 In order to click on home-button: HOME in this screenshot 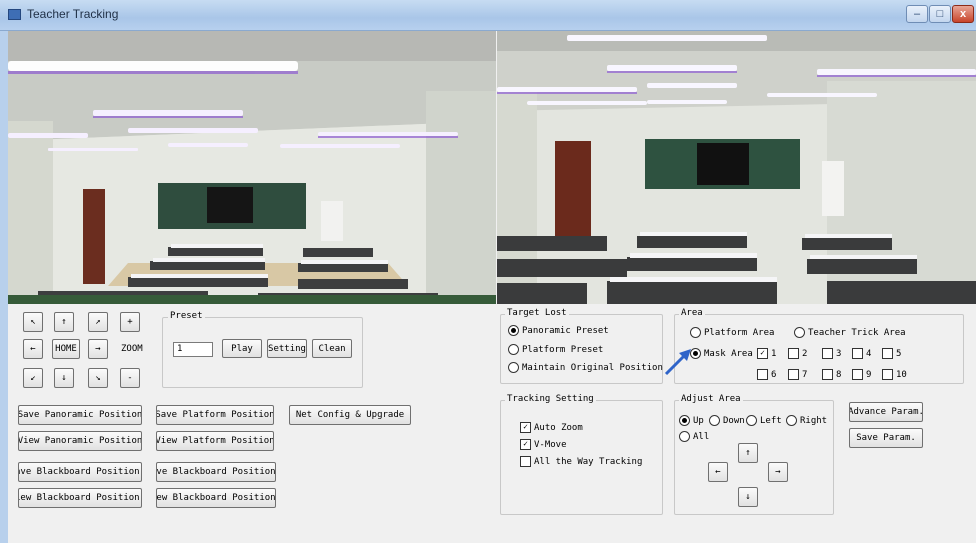, I will do `click(66, 349)`.